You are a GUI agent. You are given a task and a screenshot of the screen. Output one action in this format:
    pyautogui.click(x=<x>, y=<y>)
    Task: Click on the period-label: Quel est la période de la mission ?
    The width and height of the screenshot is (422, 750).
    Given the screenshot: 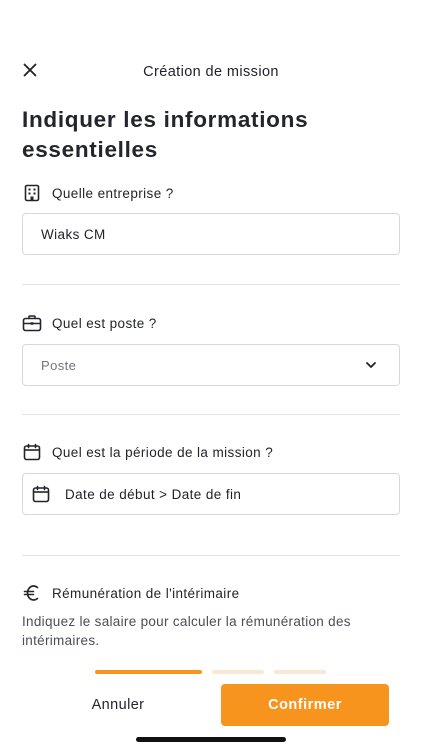 What is the action you would take?
    pyautogui.click(x=163, y=452)
    